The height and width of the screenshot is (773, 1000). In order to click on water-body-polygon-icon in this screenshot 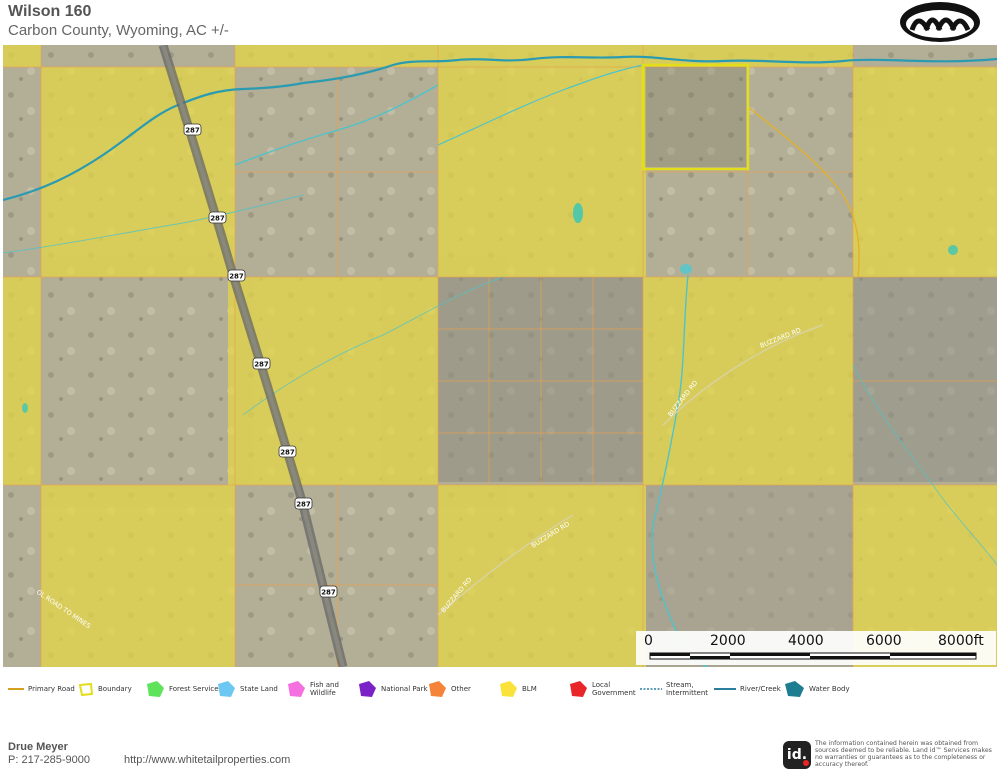, I will do `click(794, 689)`.